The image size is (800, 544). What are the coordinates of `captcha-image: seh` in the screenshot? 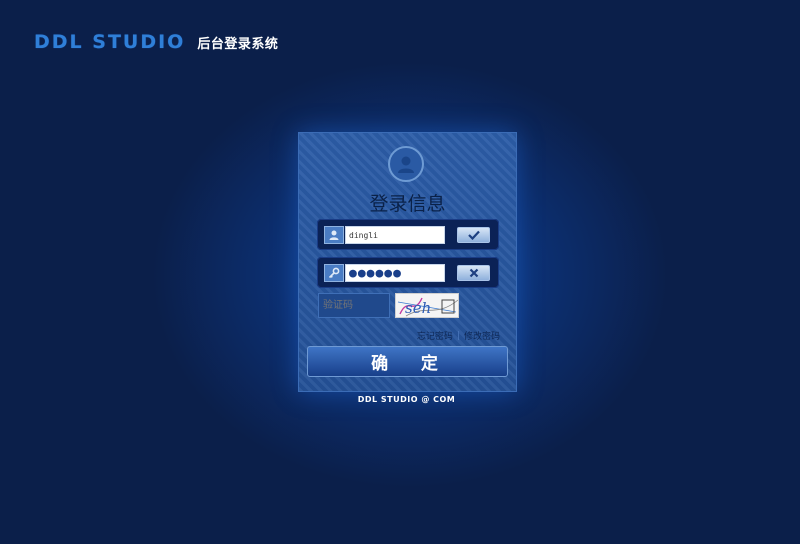 It's located at (427, 305).